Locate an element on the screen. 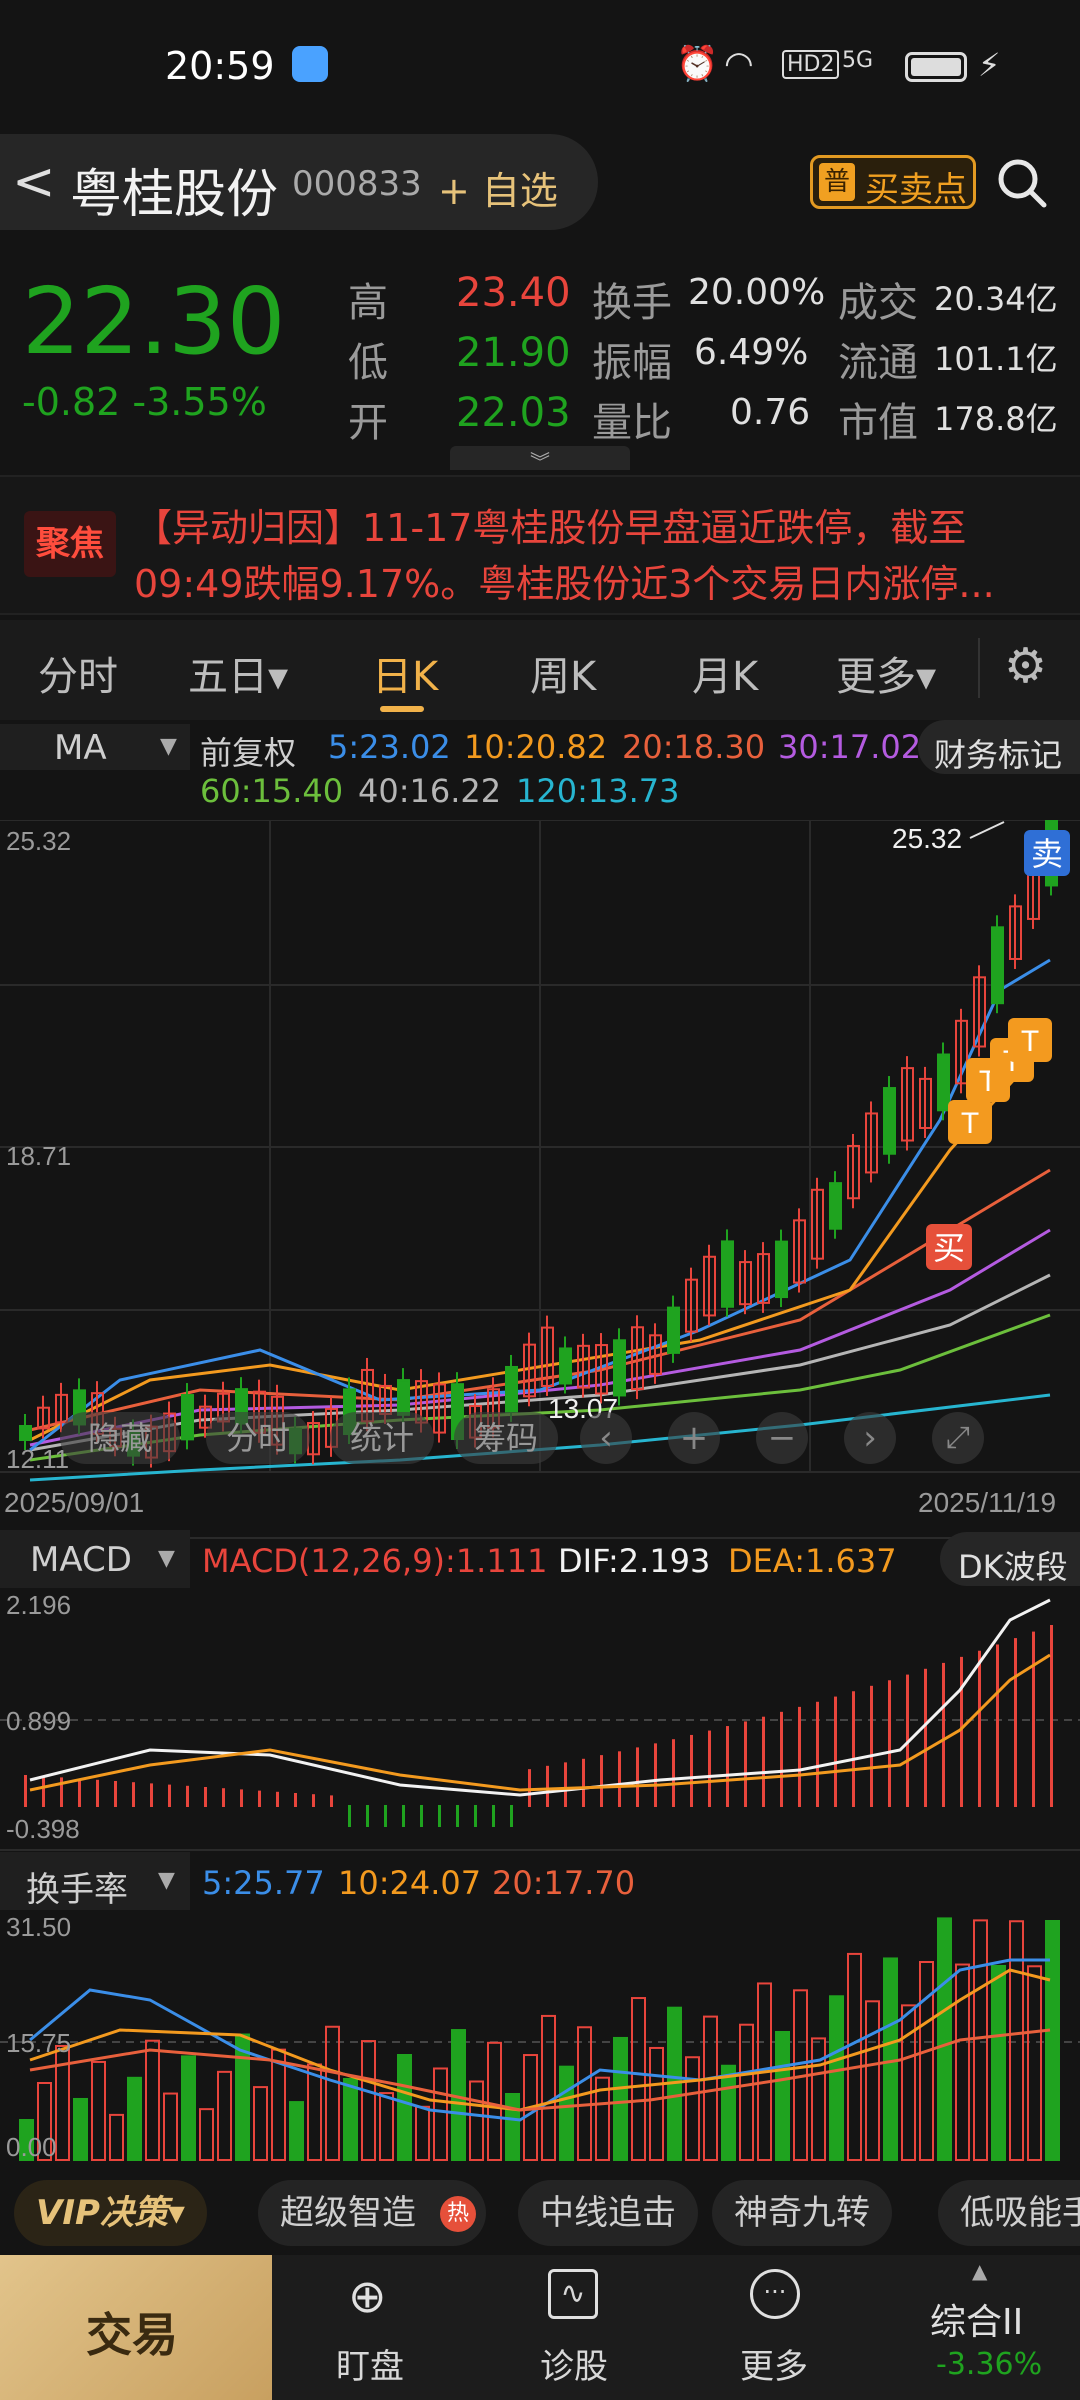 This screenshot has height=2400, width=1080. indicator-selector: MA ▼ is located at coordinates (95, 747).